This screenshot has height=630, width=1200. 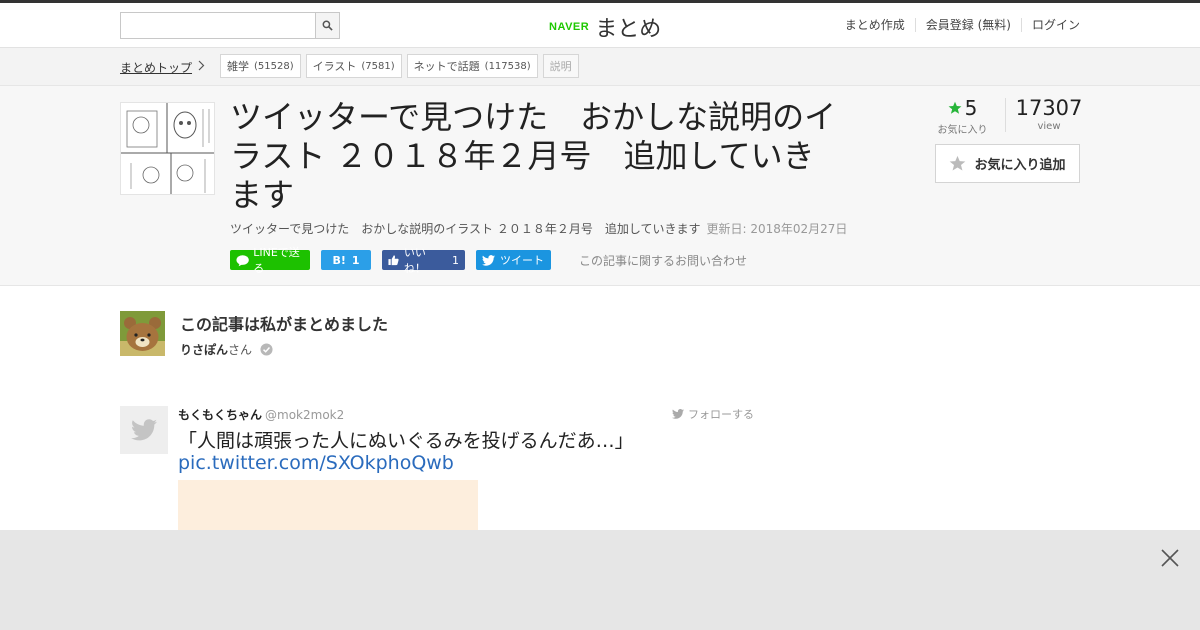 I want to click on view-stat: 17307 view, so click(x=1049, y=114).